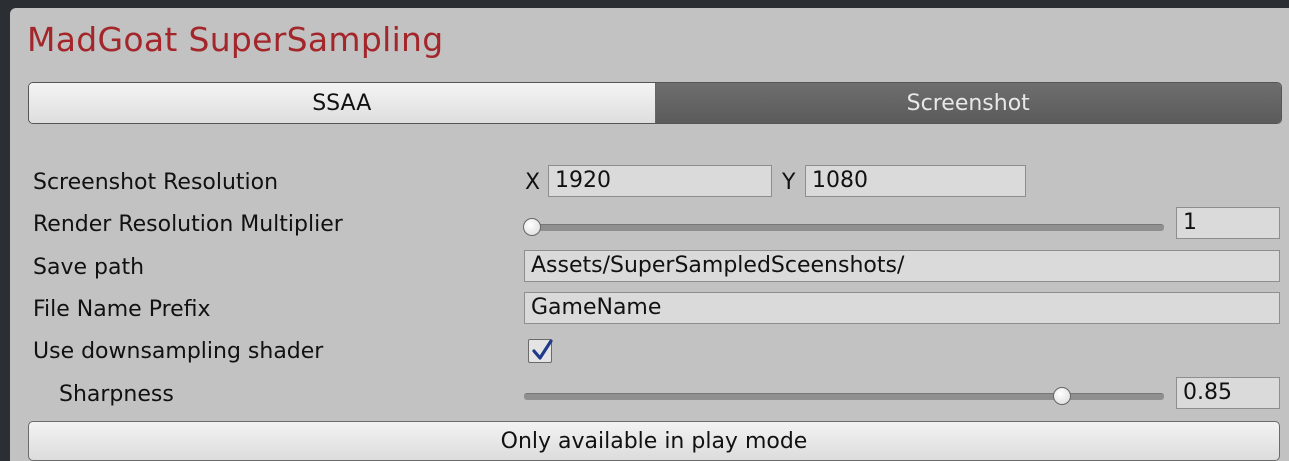  What do you see at coordinates (122, 309) in the screenshot?
I see `file-prefix-label: File Name Prefix` at bounding box center [122, 309].